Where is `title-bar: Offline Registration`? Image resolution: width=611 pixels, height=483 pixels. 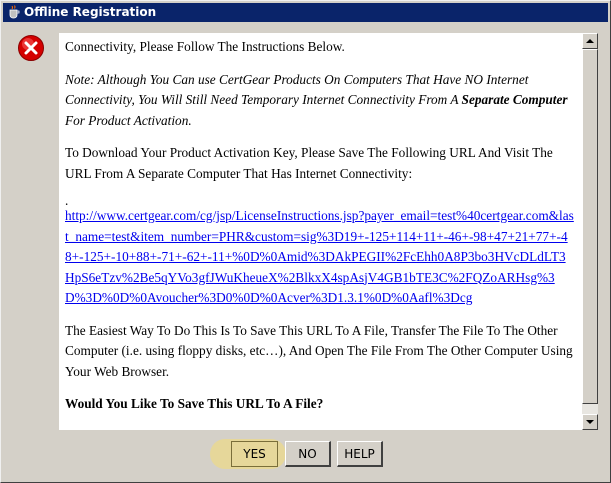
title-bar: Offline Registration is located at coordinates (305, 12).